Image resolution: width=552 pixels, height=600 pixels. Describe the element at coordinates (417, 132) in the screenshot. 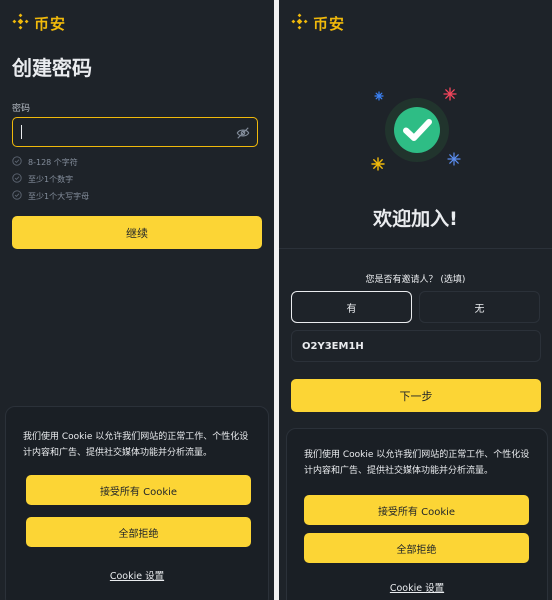

I see `success-check-icon` at that location.